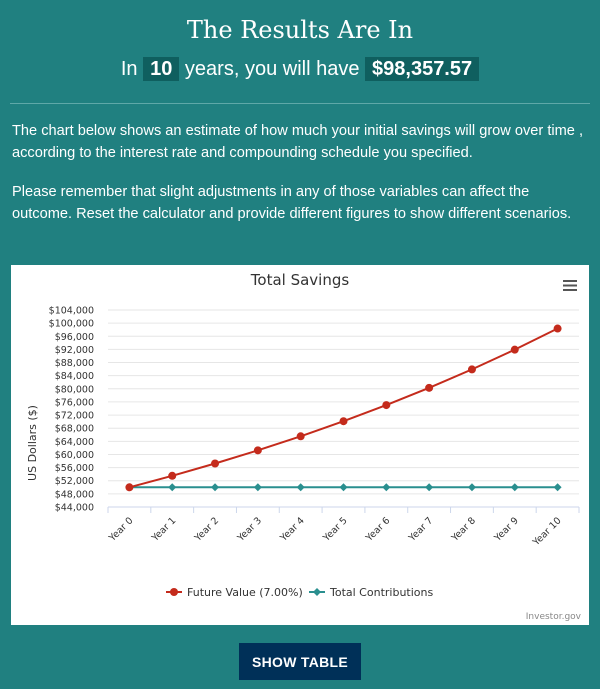 This screenshot has width=600, height=689. I want to click on y-tick-label: $104,000, so click(71, 311).